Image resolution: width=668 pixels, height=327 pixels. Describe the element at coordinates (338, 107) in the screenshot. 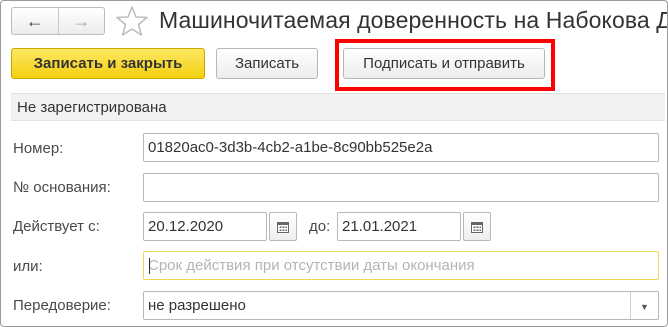

I see `status-bar: Не зарегистрирована` at that location.